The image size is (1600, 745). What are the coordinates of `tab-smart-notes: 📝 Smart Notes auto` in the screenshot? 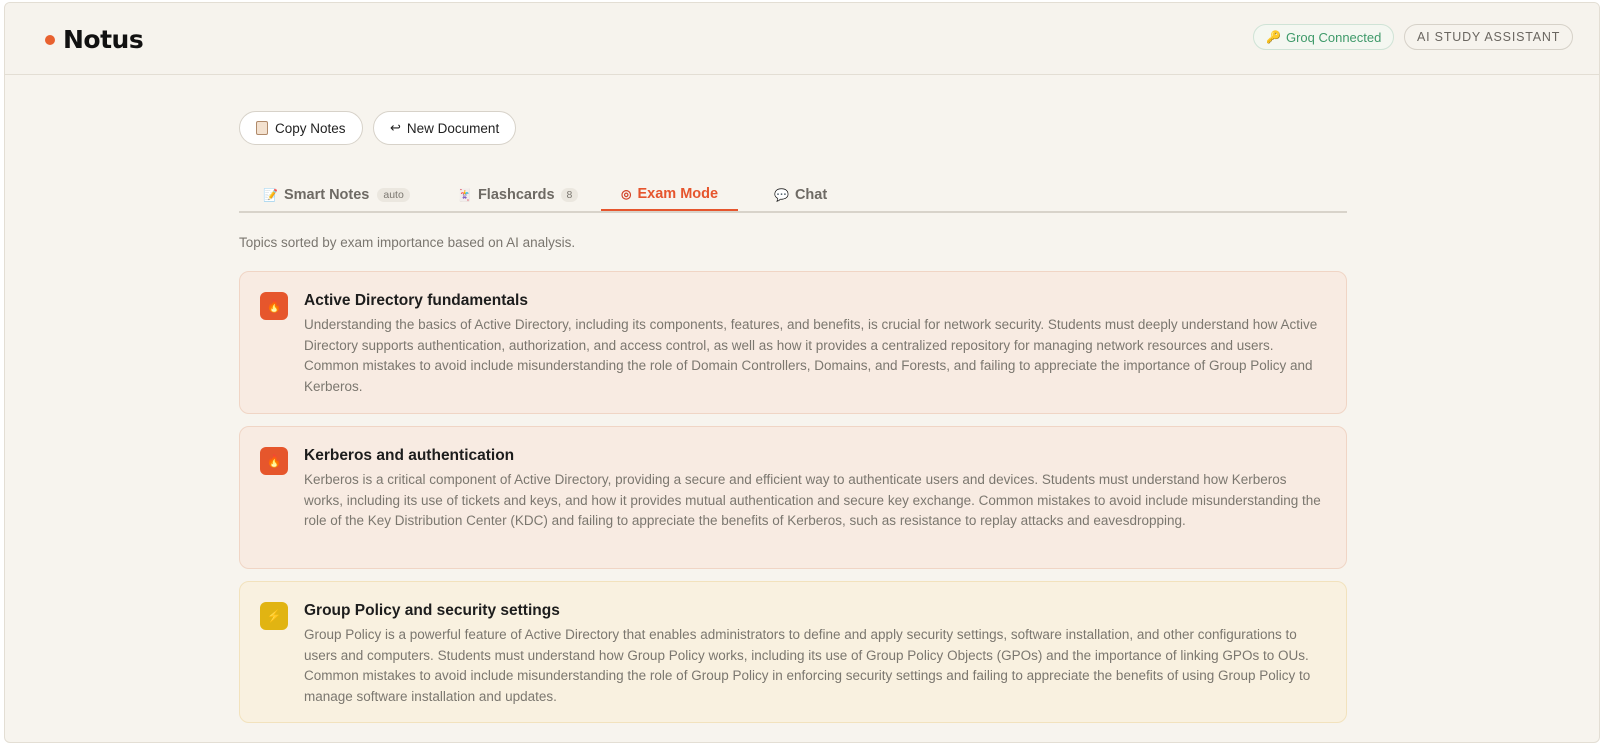 It's located at (336, 195).